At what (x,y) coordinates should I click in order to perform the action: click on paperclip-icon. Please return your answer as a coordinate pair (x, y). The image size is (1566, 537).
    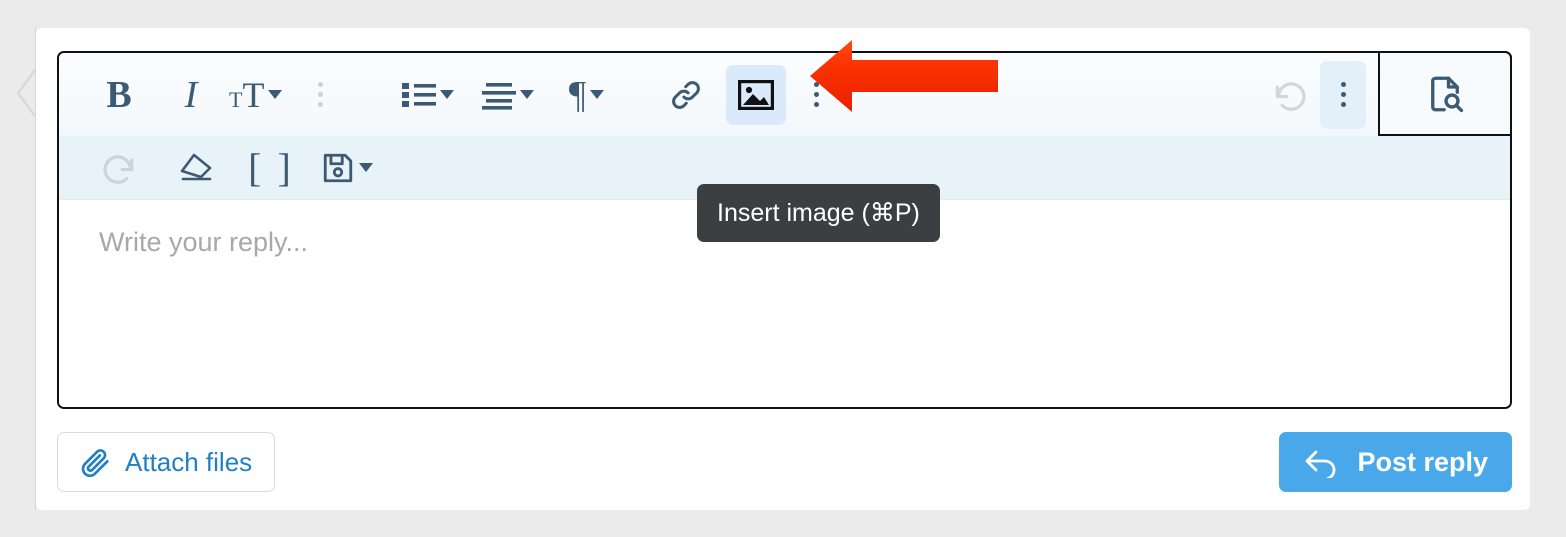
    Looking at the image, I should click on (95, 463).